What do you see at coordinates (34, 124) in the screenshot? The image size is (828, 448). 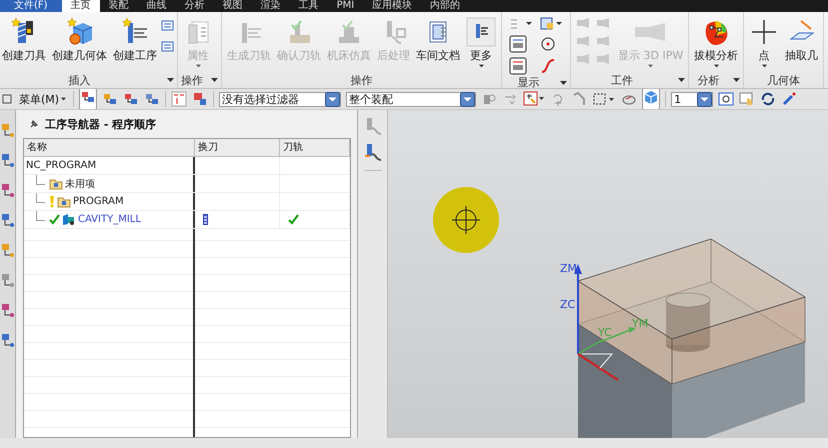 I see `pin-icon` at bounding box center [34, 124].